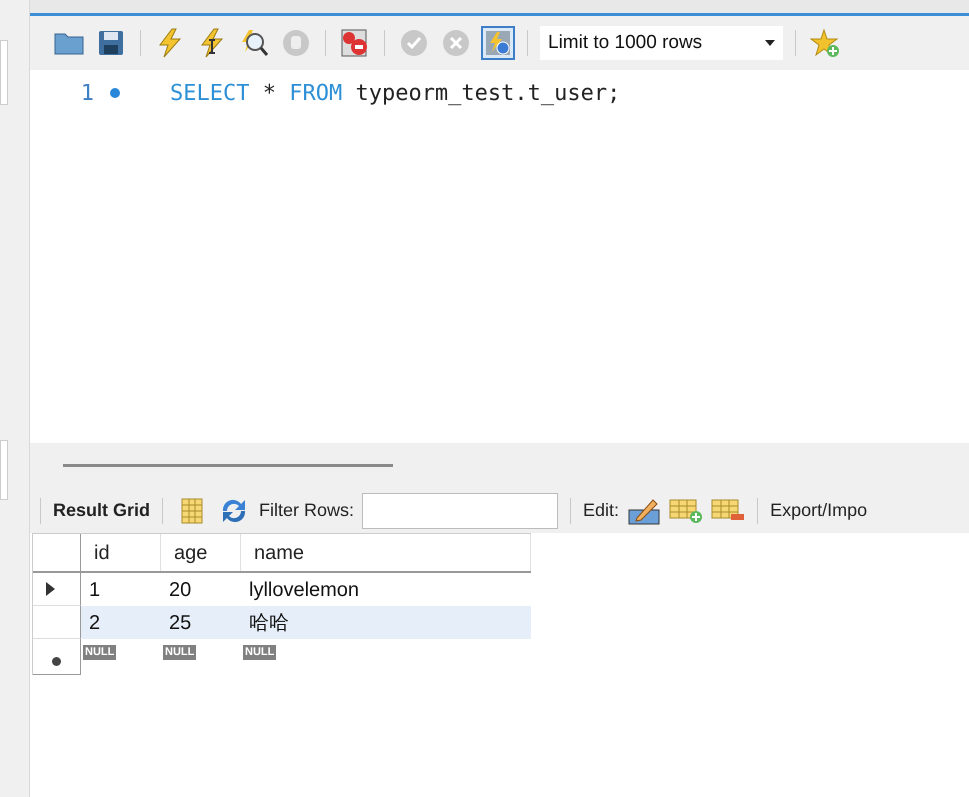 The image size is (969, 797). I want to click on auto-commit-toggle, so click(498, 43).